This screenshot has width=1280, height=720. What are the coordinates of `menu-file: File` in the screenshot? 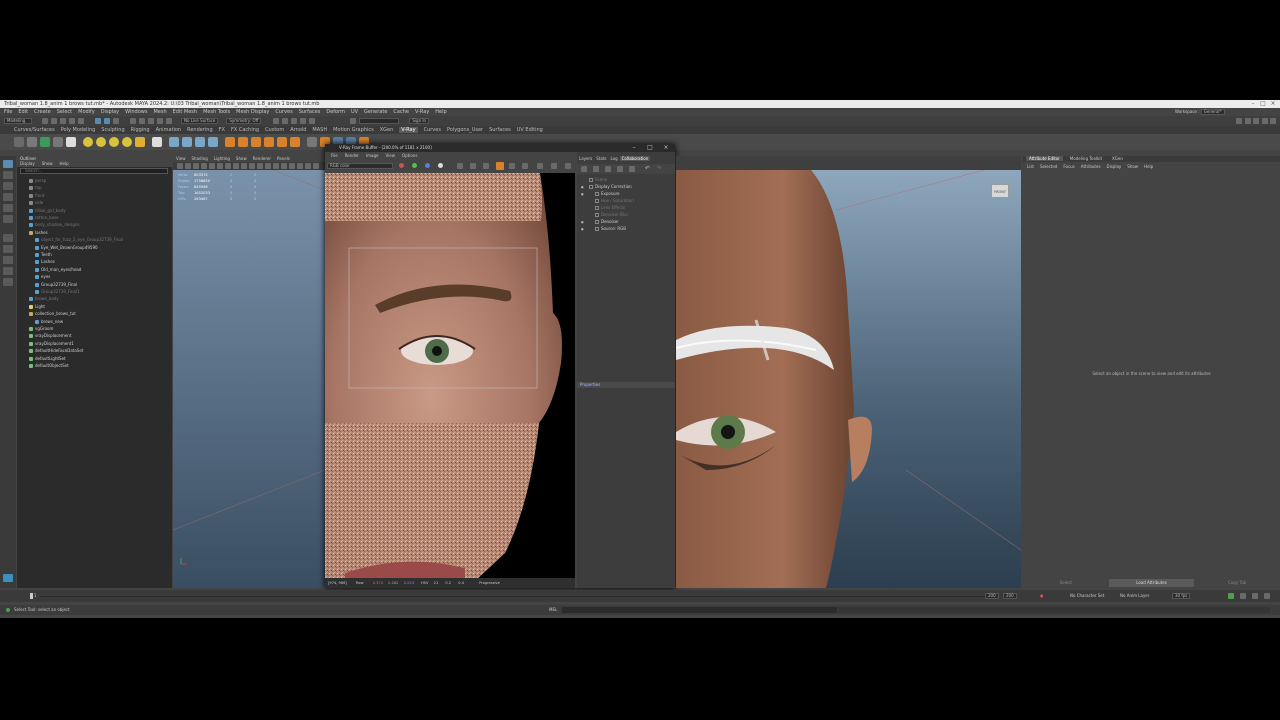 It's located at (8, 112).